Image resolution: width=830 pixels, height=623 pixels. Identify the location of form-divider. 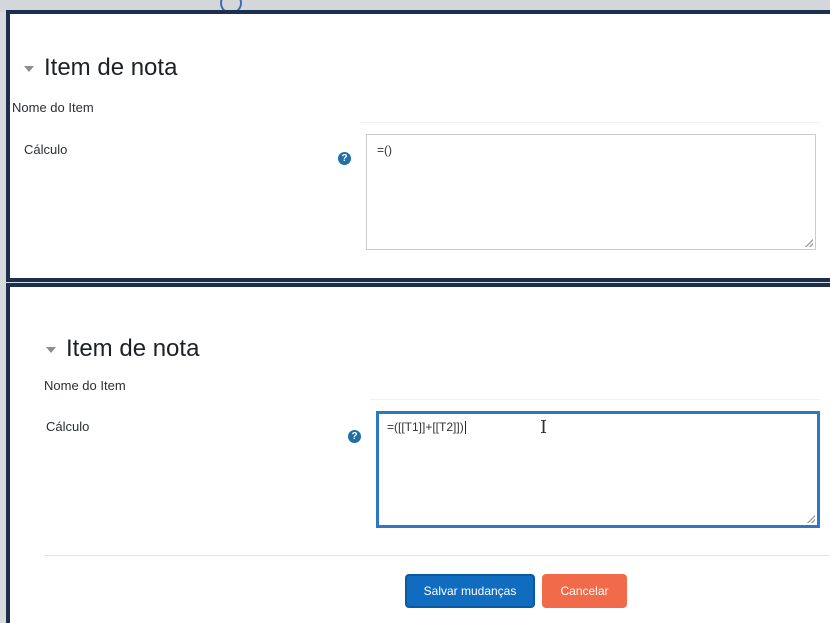
(437, 555).